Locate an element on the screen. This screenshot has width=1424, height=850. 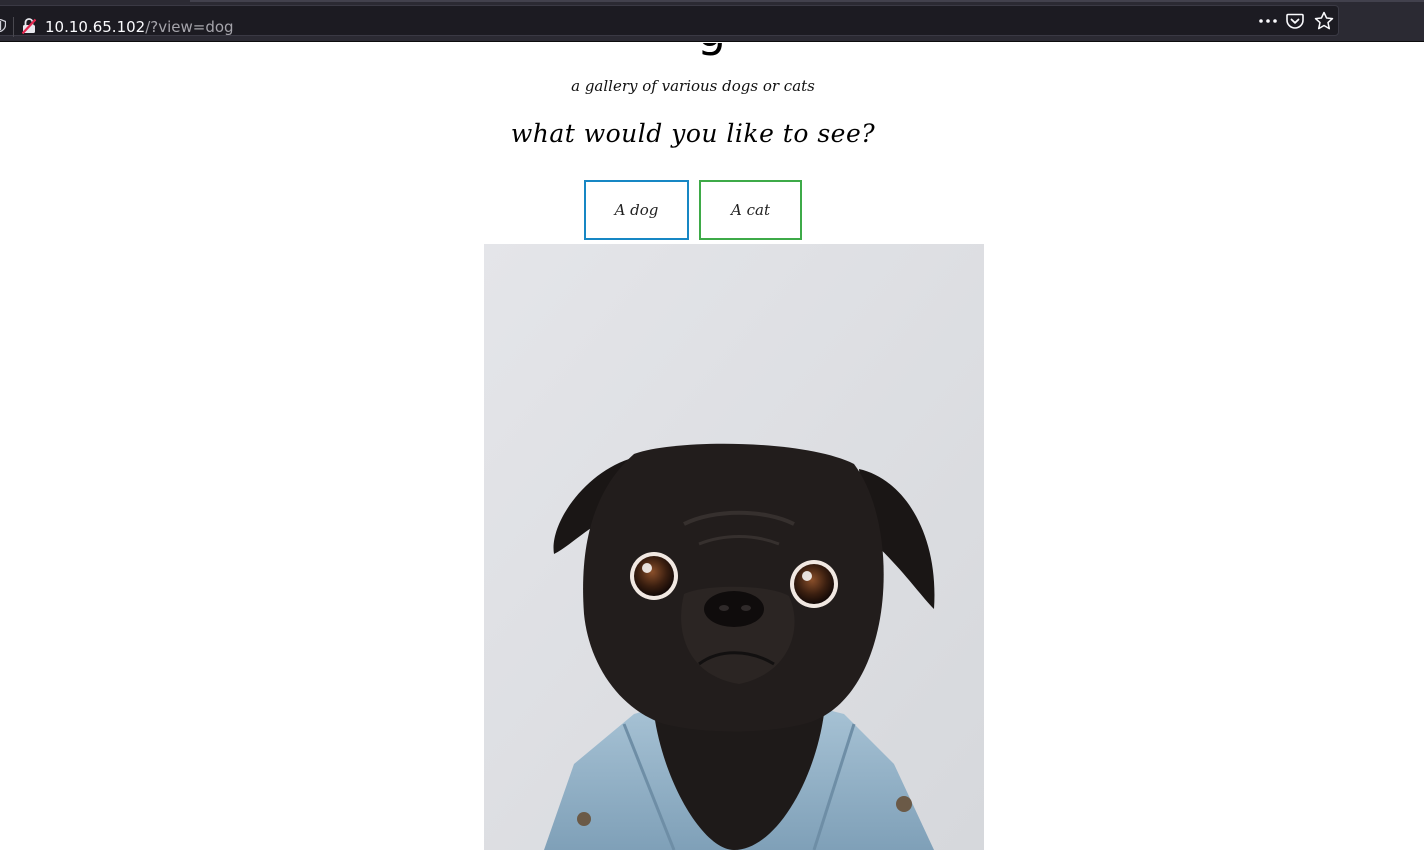
page-heading: g is located at coordinates (712, 50).